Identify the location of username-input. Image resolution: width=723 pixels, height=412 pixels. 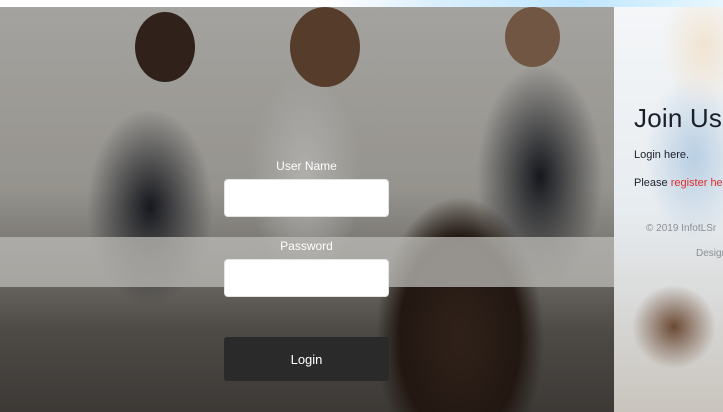
(306, 198).